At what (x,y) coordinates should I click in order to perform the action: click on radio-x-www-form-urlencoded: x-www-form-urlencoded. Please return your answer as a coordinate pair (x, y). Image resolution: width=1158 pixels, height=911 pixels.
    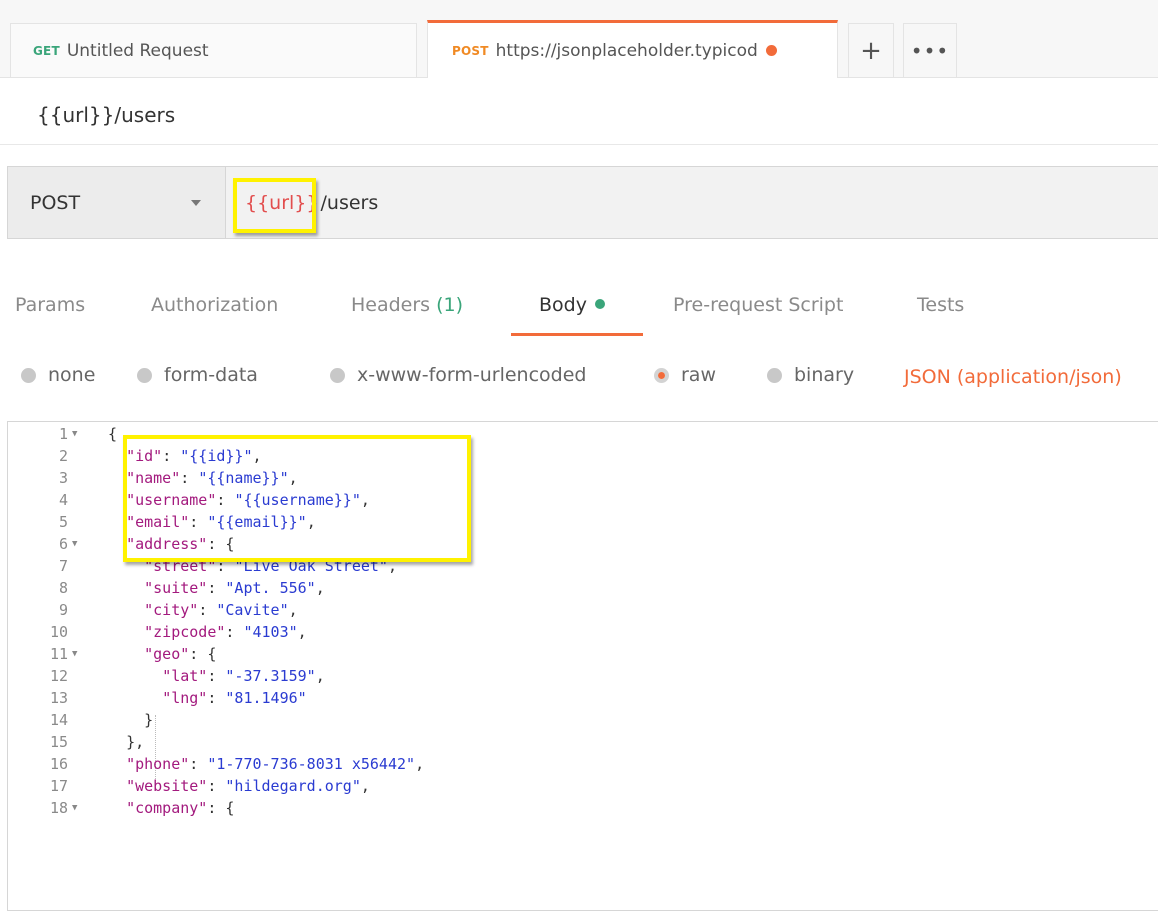
    Looking at the image, I should click on (458, 375).